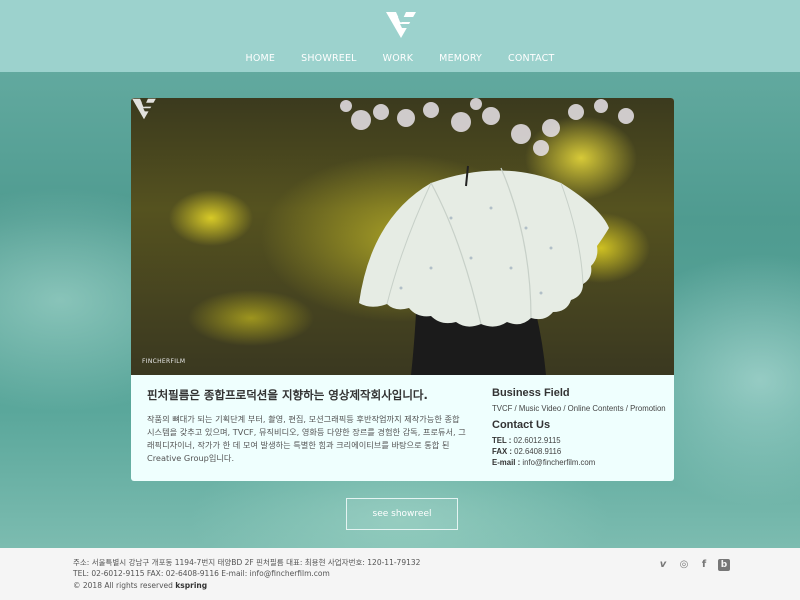  What do you see at coordinates (260, 60) in the screenshot?
I see `nav-home: HOME` at bounding box center [260, 60].